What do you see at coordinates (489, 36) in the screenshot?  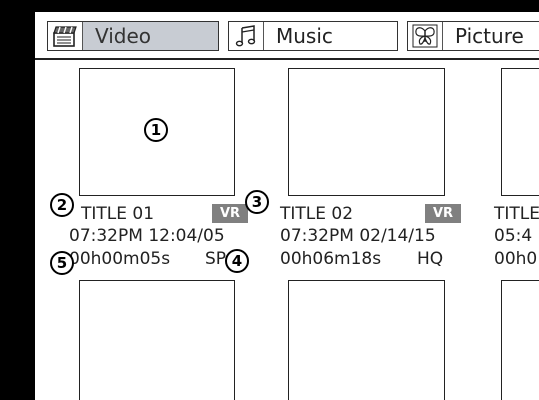 I see `tab-picture-label: Picture` at bounding box center [489, 36].